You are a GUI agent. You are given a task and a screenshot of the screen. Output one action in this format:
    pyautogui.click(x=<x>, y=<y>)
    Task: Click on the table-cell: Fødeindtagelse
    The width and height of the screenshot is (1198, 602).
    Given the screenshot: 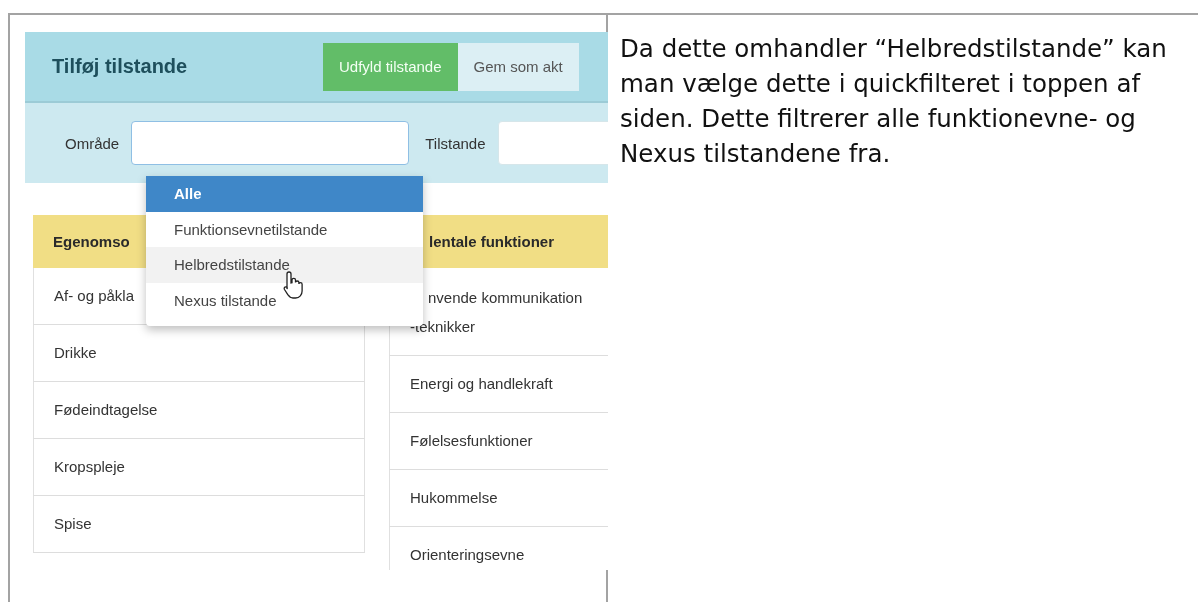 What is the action you would take?
    pyautogui.click(x=199, y=410)
    